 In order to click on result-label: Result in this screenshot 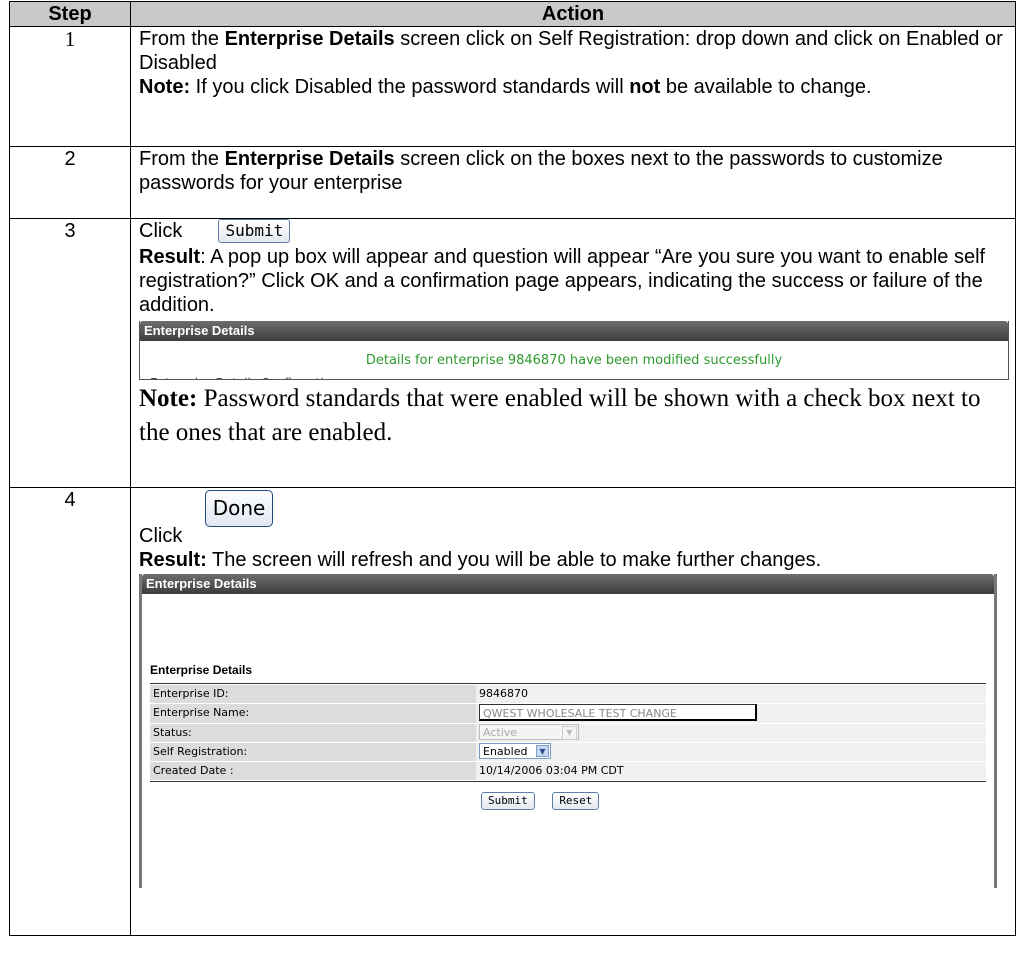, I will do `click(170, 257)`.